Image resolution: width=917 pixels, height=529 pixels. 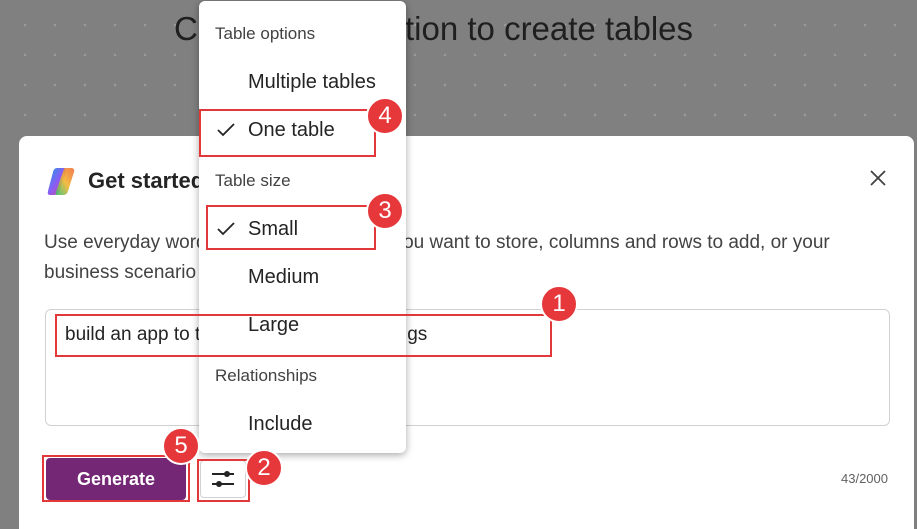 I want to click on menu-item-label: Medium, so click(x=284, y=276).